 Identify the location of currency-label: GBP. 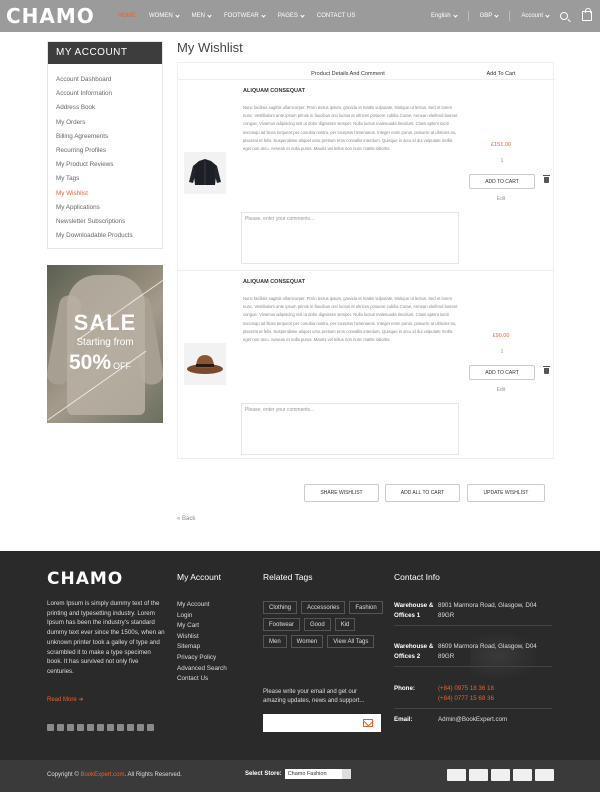
(486, 16).